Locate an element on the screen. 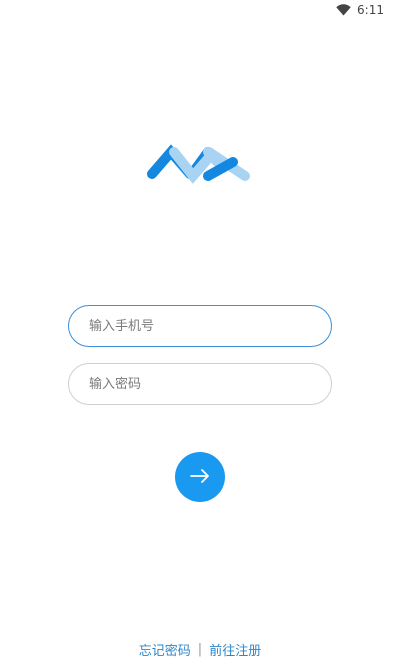 Image resolution: width=400 pixels, height=660 pixels. status-bar: 6:11 is located at coordinates (200, 12).